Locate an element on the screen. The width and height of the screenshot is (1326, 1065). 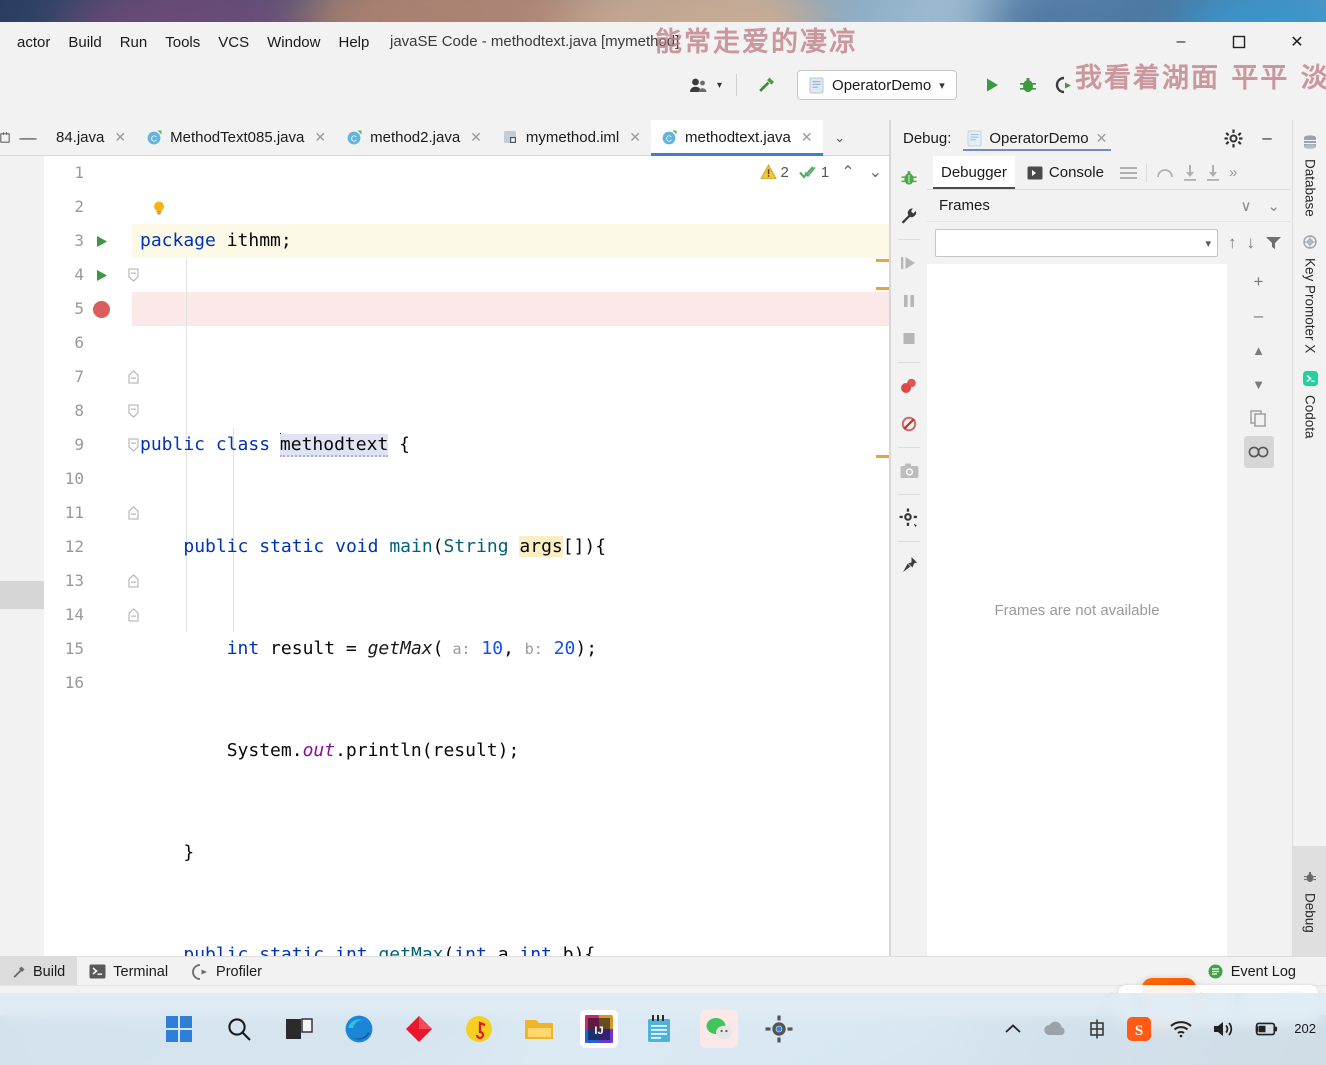
mute-breakpoints-icon is located at coordinates (909, 424).